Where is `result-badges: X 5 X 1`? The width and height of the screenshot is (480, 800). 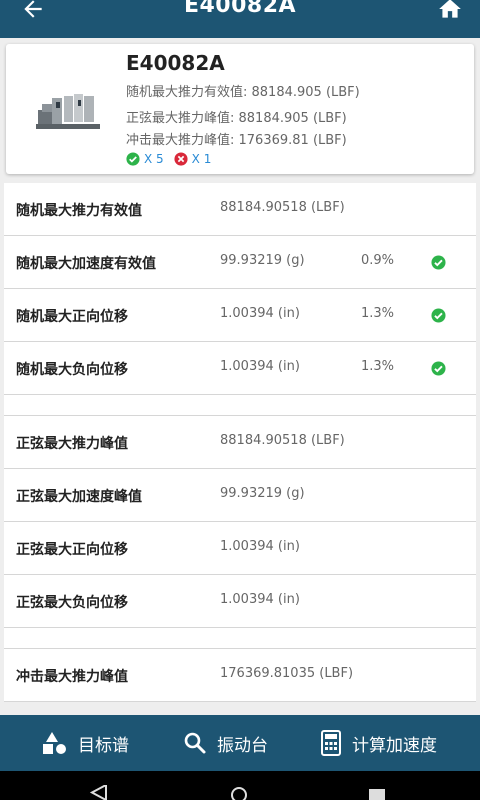 result-badges: X 5 X 1 is located at coordinates (168, 159).